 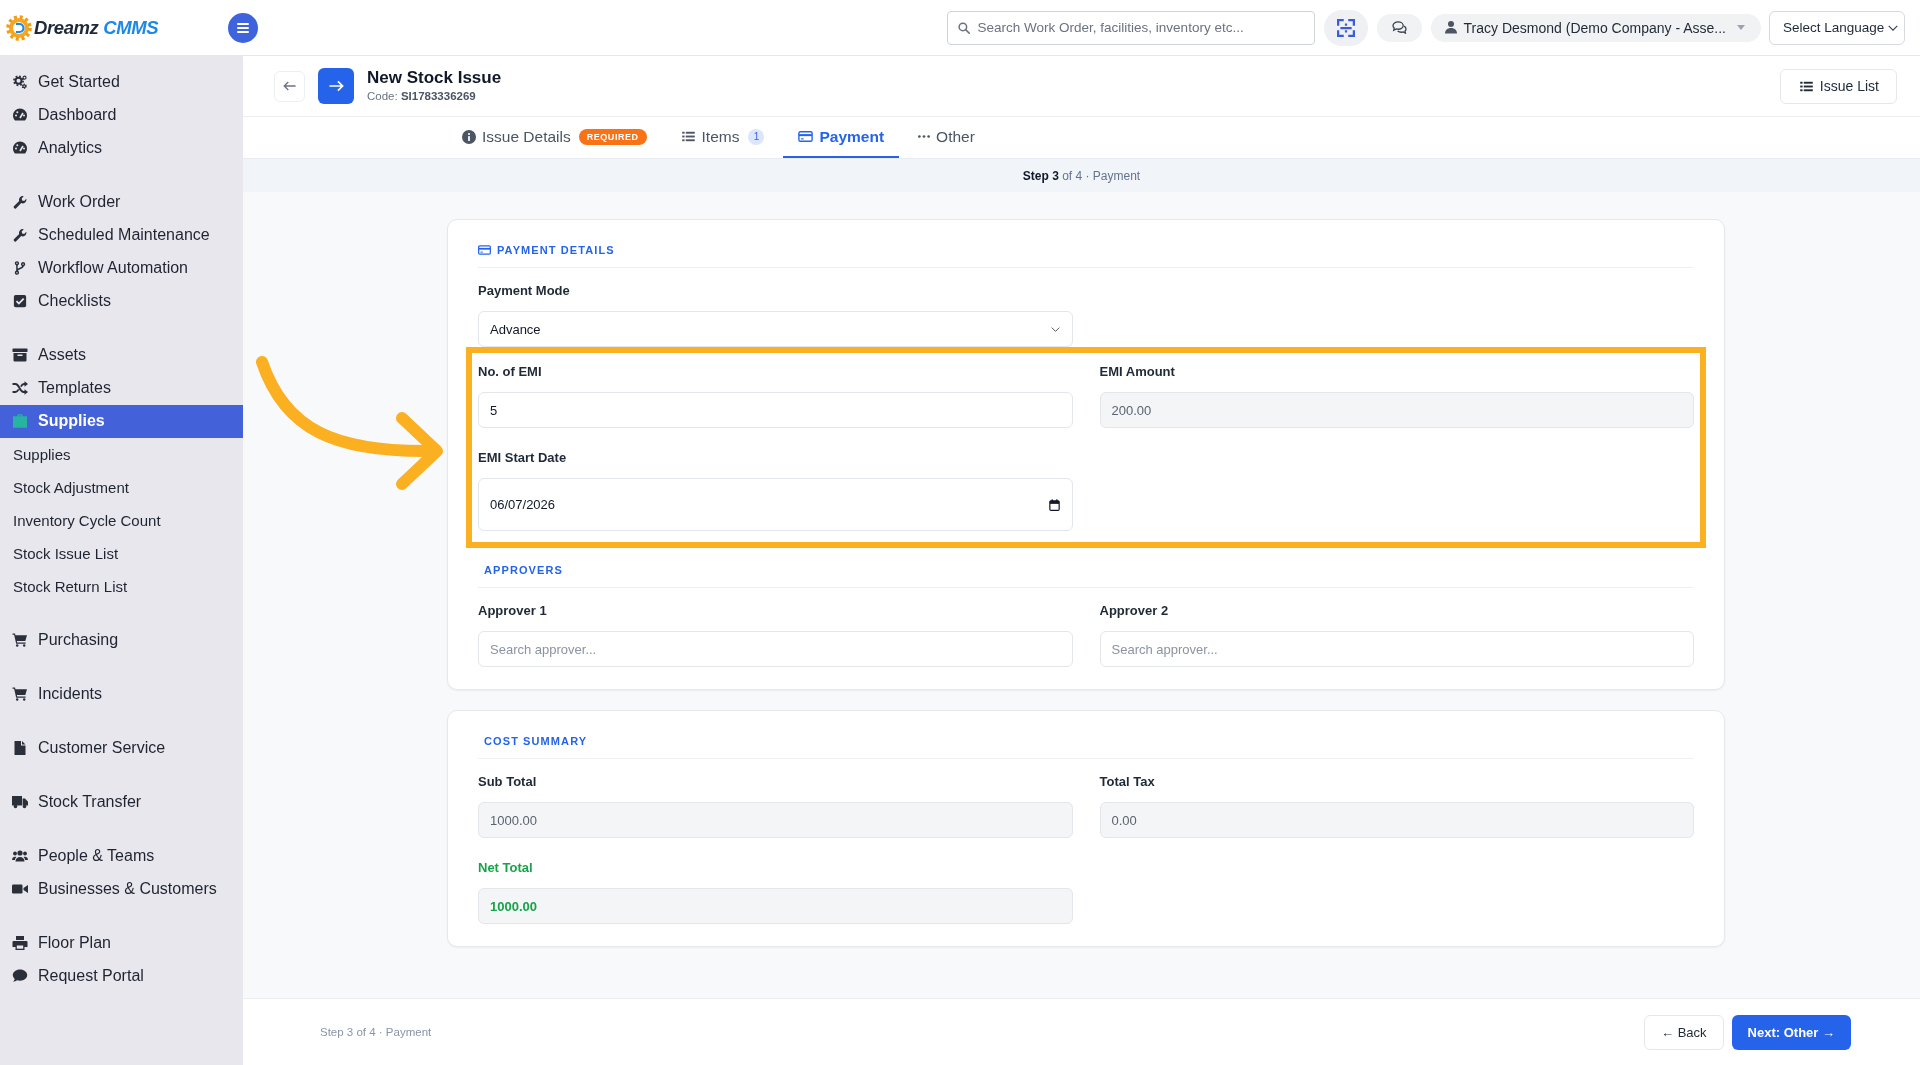 What do you see at coordinates (1396, 410) in the screenshot?
I see `readonly-field: 200.00` at bounding box center [1396, 410].